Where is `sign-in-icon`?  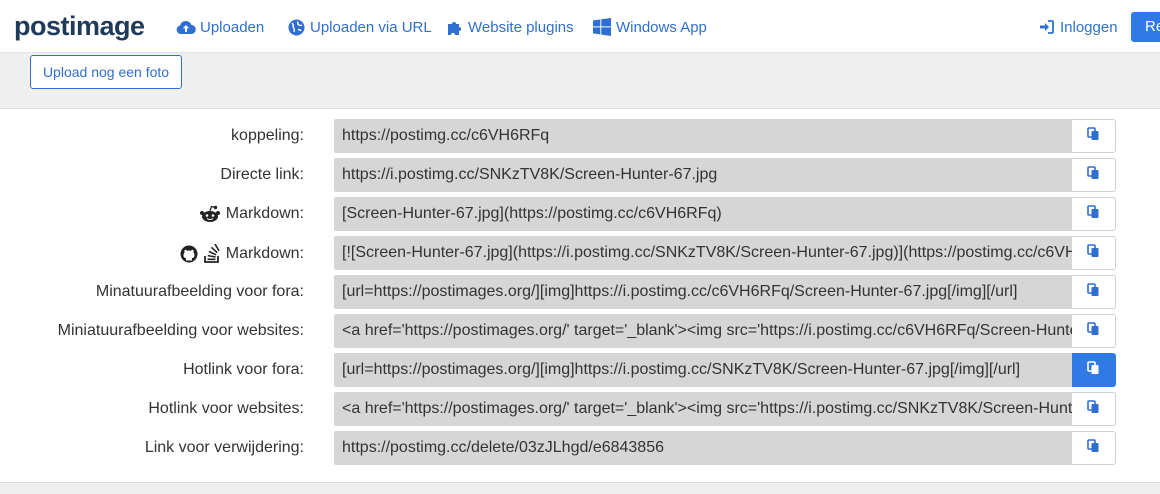
sign-in-icon is located at coordinates (1046, 27).